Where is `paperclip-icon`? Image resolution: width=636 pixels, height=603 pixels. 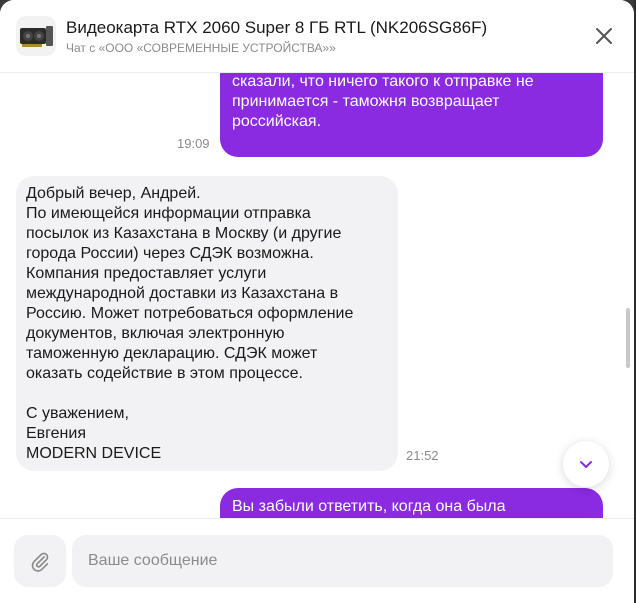
paperclip-icon is located at coordinates (40, 562).